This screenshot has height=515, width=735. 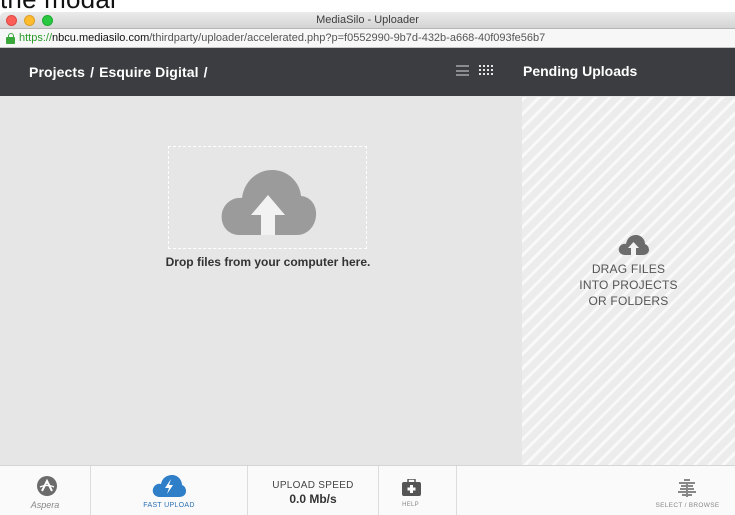 I want to click on help-button: HELP, so click(x=418, y=490).